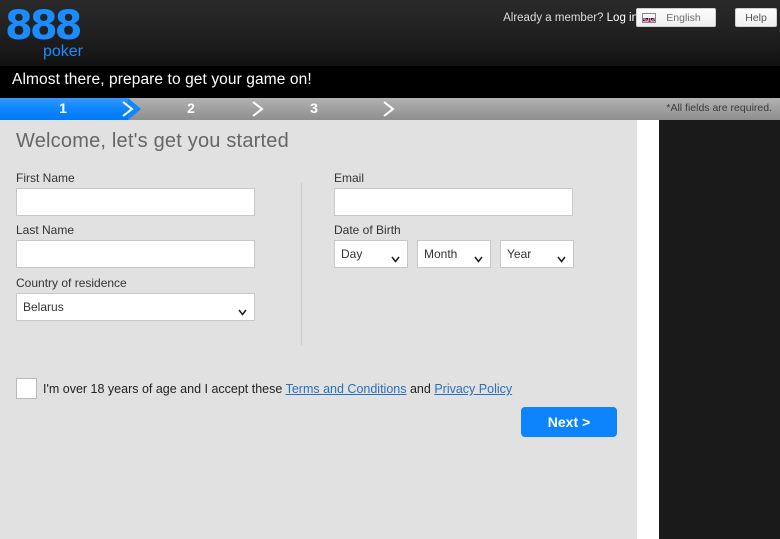 The width and height of the screenshot is (780, 539). I want to click on progress-step-bar: 1 2 3 *All fields are required., so click(390, 109).